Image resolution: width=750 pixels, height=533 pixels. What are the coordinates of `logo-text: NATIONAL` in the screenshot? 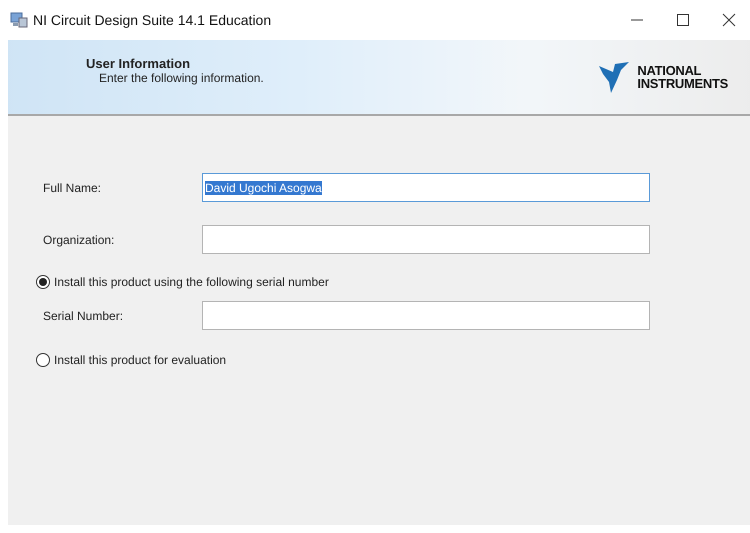 It's located at (669, 70).